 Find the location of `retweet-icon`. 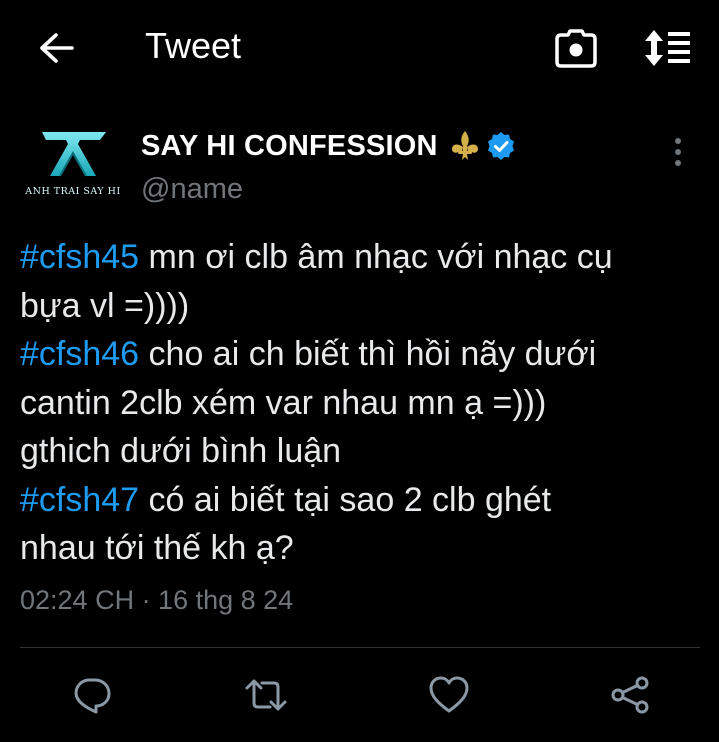

retweet-icon is located at coordinates (266, 695).